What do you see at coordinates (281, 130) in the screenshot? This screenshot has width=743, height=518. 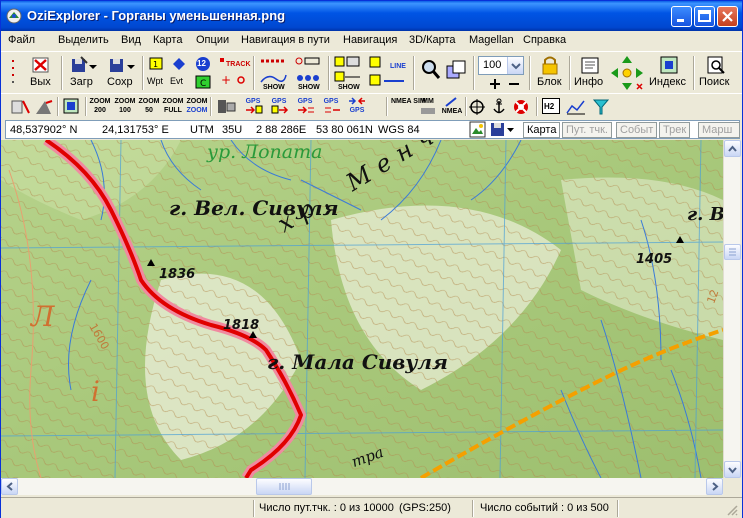 I see `utm-easting: 2 88 286E` at bounding box center [281, 130].